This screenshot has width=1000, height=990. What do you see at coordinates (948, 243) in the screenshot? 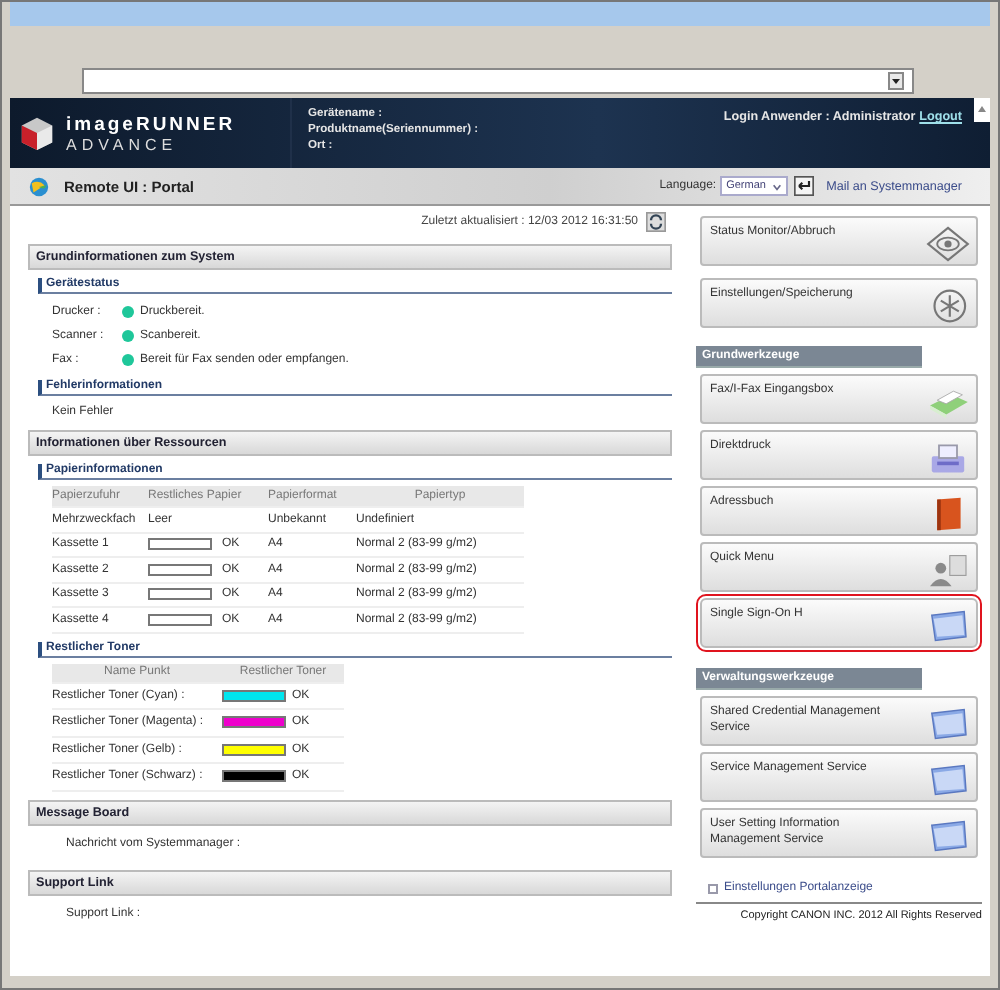
I see `eye-icon` at bounding box center [948, 243].